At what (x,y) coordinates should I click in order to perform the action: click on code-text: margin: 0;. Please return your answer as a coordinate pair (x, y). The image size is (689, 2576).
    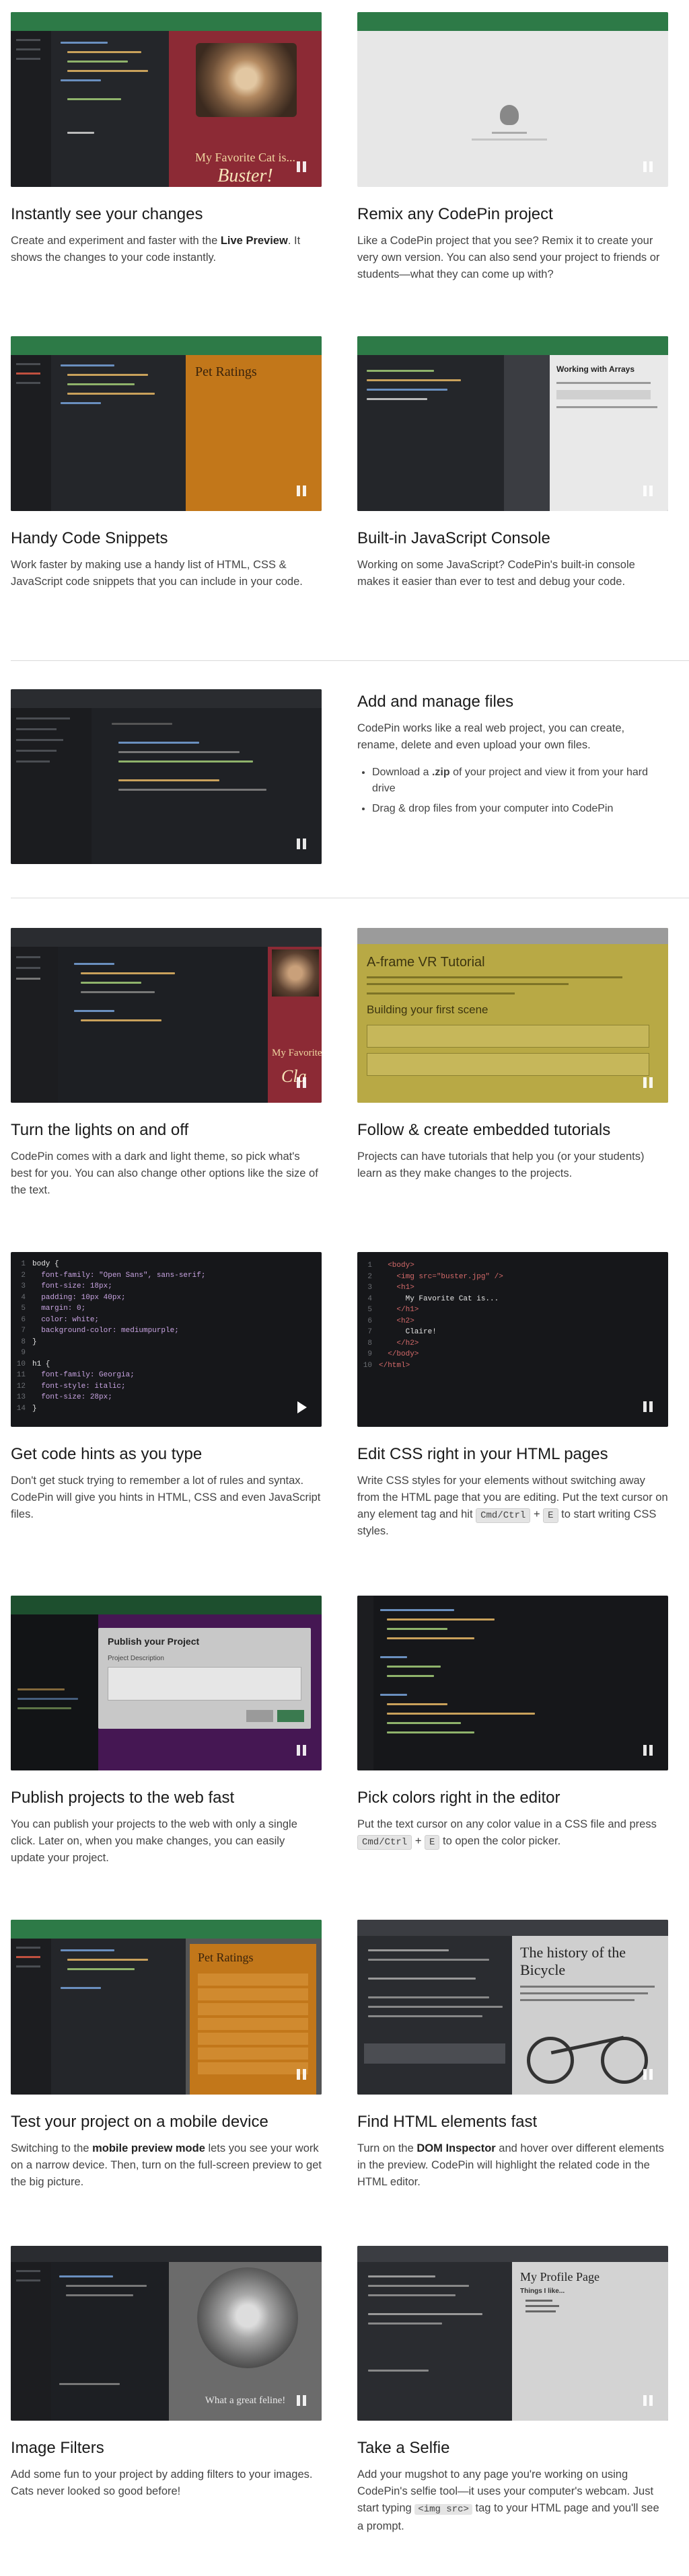
    Looking at the image, I should click on (59, 1309).